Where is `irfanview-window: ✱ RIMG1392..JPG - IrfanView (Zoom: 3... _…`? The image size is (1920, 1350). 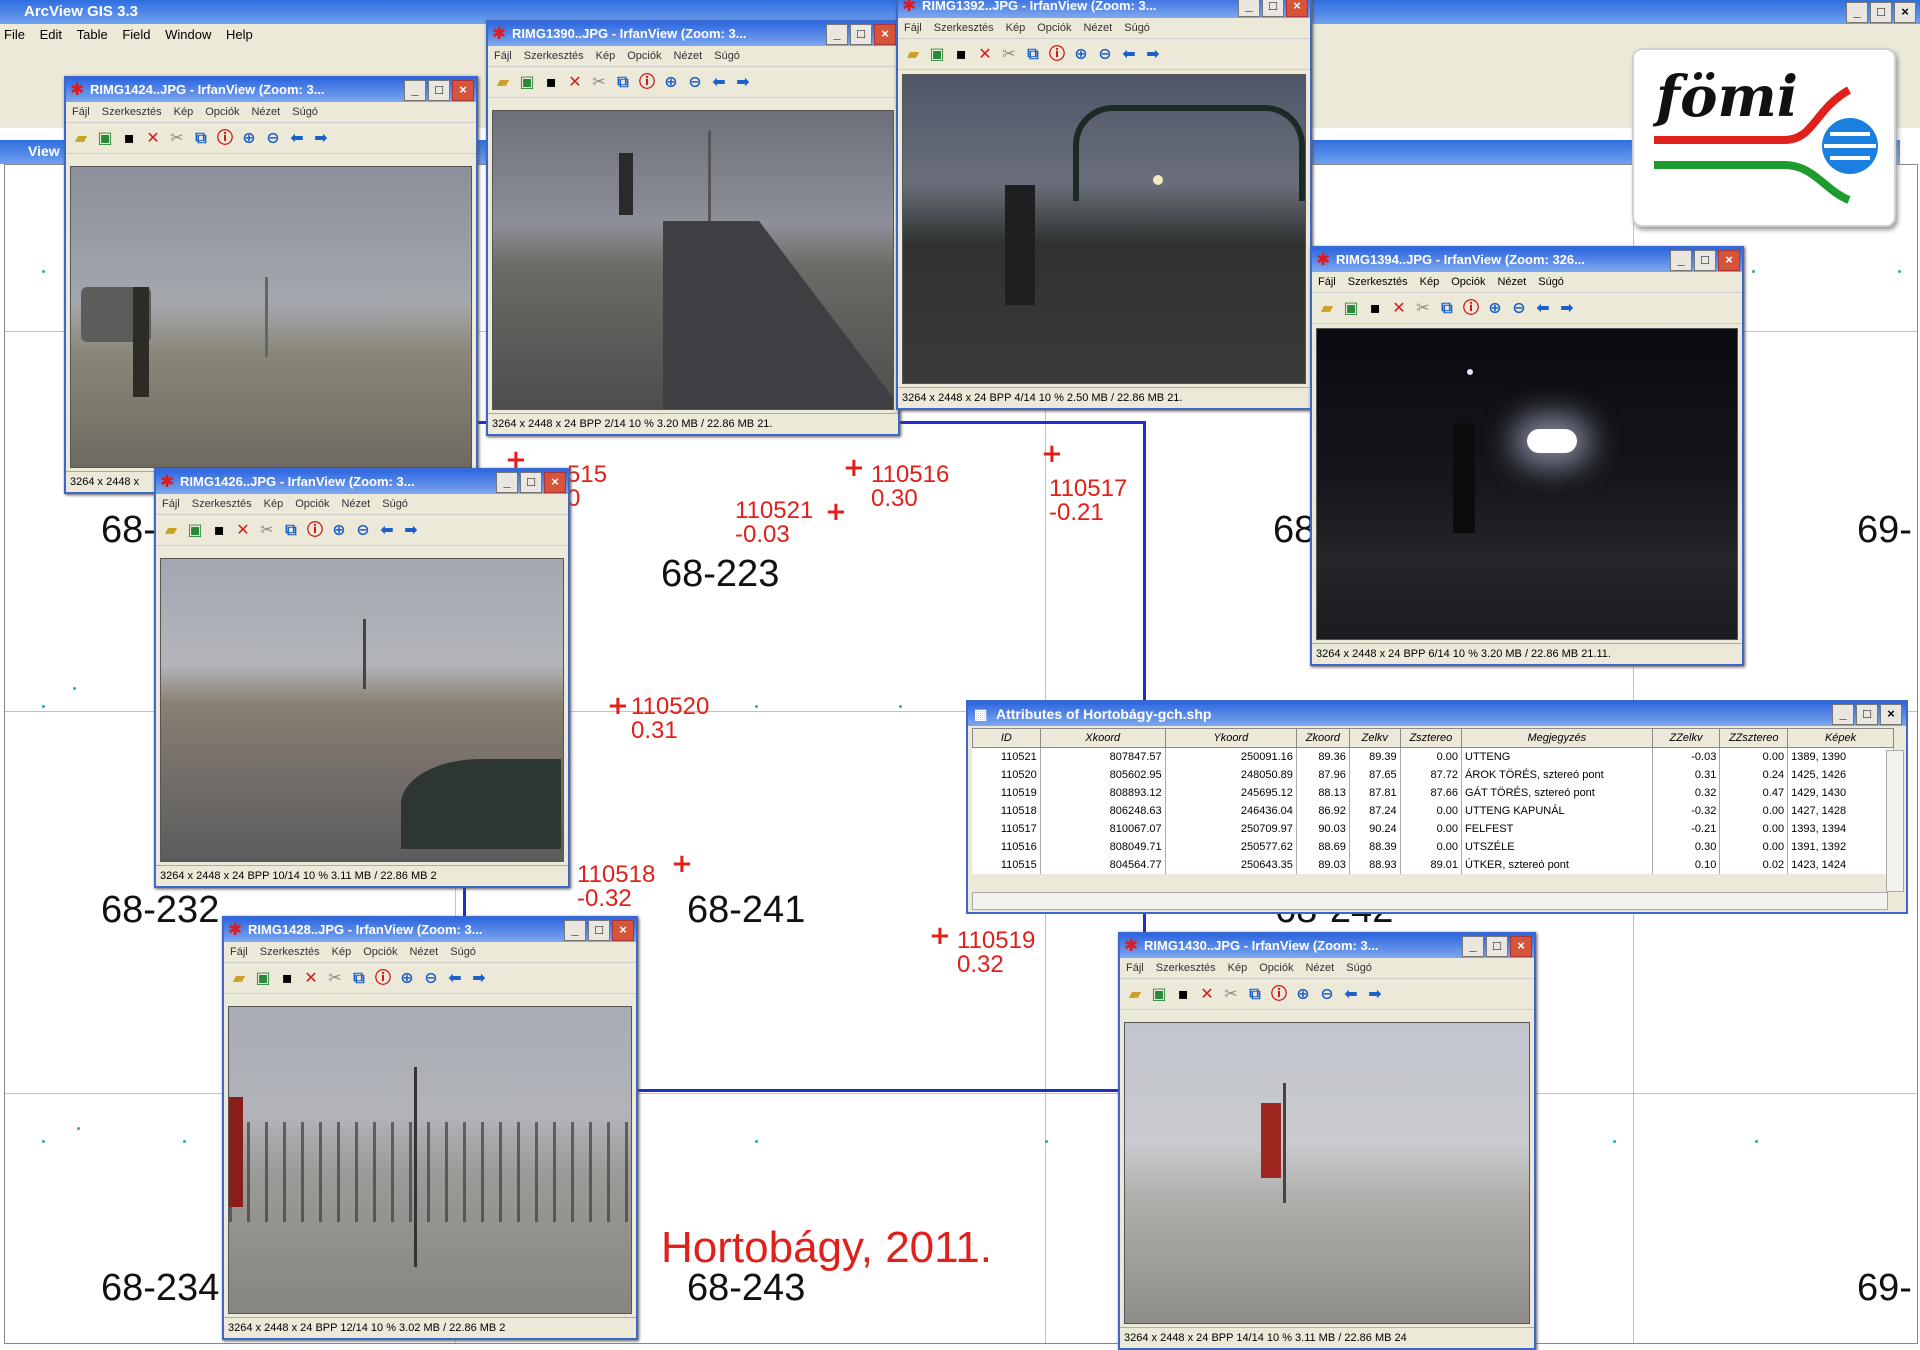
irfanview-window: ✱ RIMG1392..JPG - IrfanView (Zoom: 3... _… is located at coordinates (1104, 205).